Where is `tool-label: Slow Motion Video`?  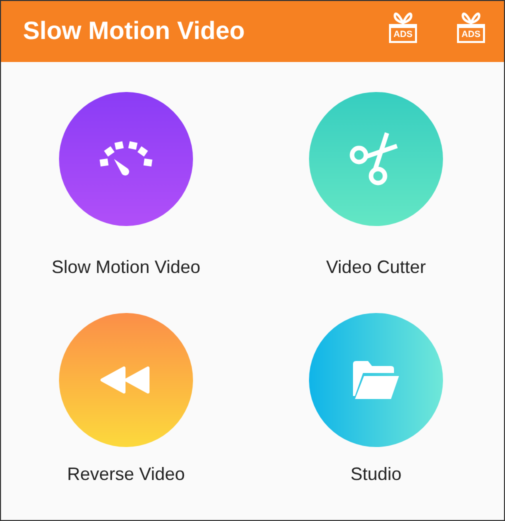 tool-label: Slow Motion Video is located at coordinates (126, 267).